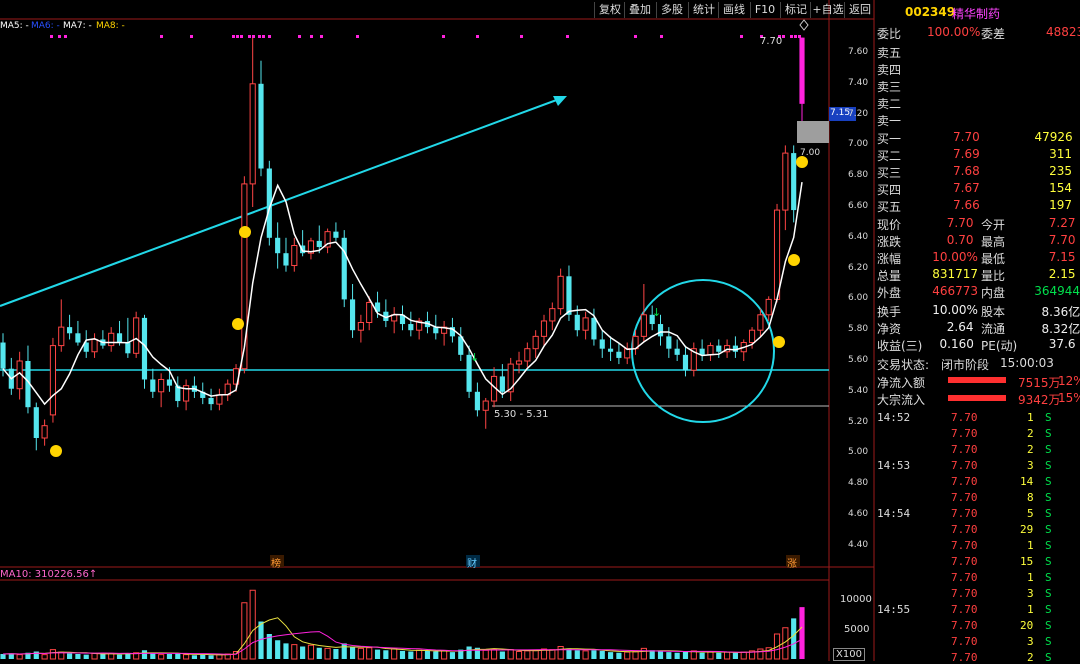 This screenshot has width=1080, height=664. I want to click on price-tick: 4.60, so click(858, 514).